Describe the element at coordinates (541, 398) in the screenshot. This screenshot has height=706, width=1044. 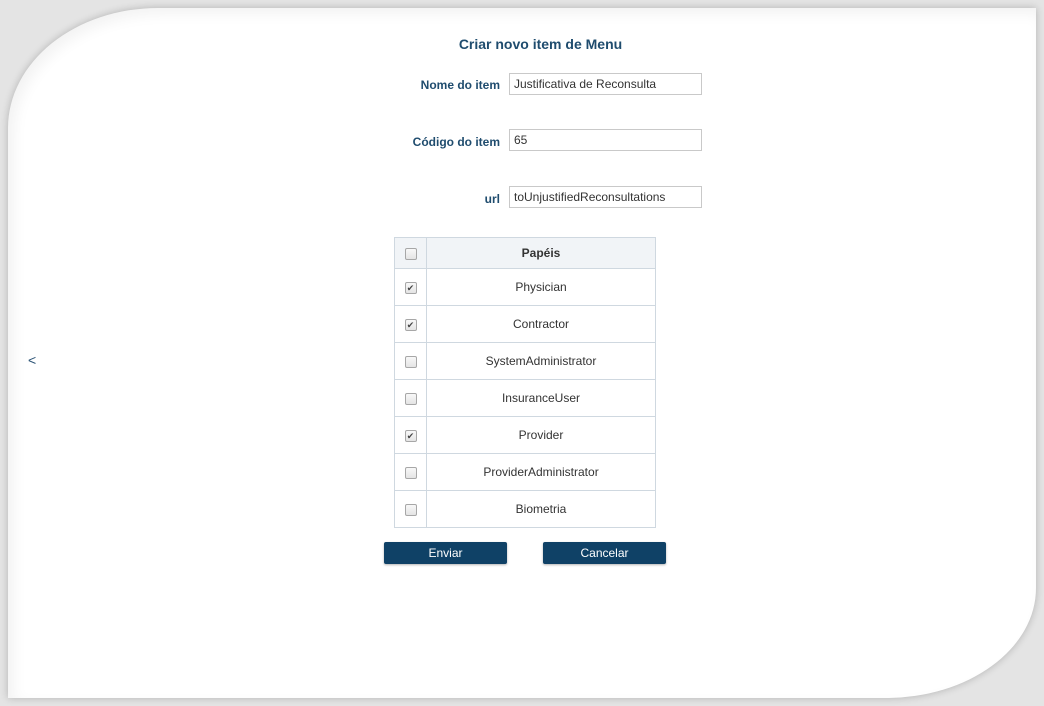
I see `role-name: InsuranceUser` at that location.